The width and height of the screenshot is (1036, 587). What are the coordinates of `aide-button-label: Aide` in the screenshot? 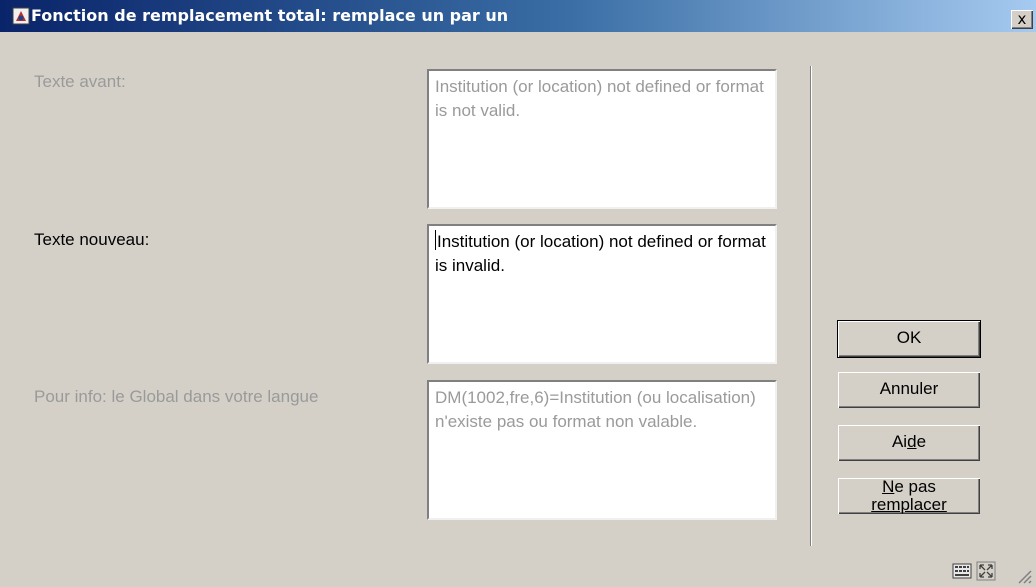 It's located at (909, 441).